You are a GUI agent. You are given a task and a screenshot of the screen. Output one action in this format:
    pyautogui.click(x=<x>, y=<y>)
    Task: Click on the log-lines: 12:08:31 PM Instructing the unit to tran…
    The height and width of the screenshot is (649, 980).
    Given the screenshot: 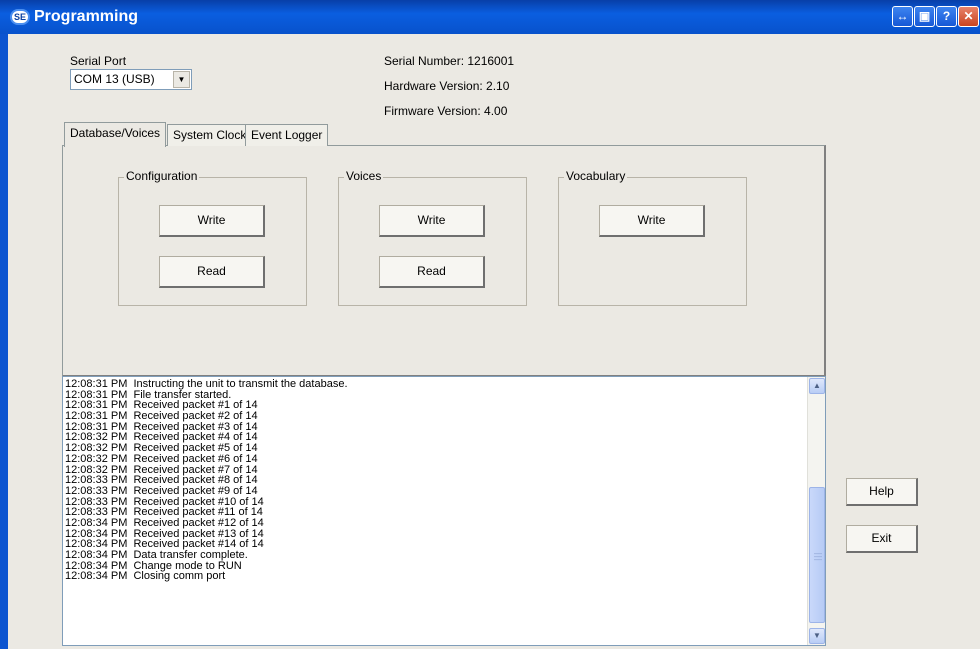 What is the action you would take?
    pyautogui.click(x=206, y=480)
    